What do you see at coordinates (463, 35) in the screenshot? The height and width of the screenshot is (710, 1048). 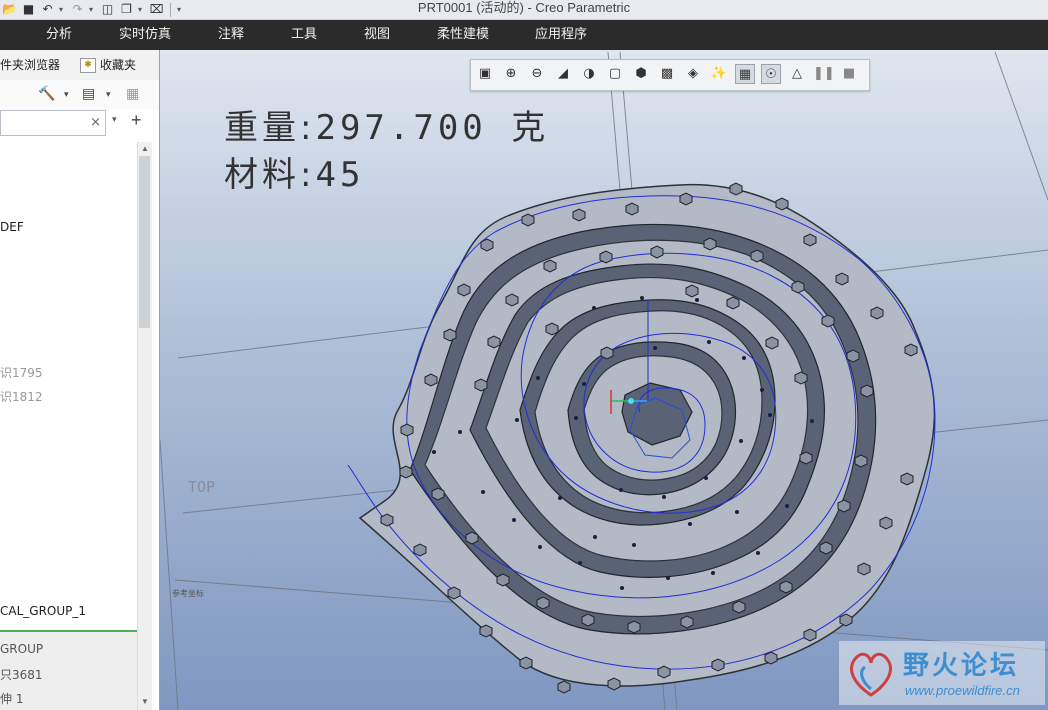 I see `menu-flexible-modeling: 柔性建模` at bounding box center [463, 35].